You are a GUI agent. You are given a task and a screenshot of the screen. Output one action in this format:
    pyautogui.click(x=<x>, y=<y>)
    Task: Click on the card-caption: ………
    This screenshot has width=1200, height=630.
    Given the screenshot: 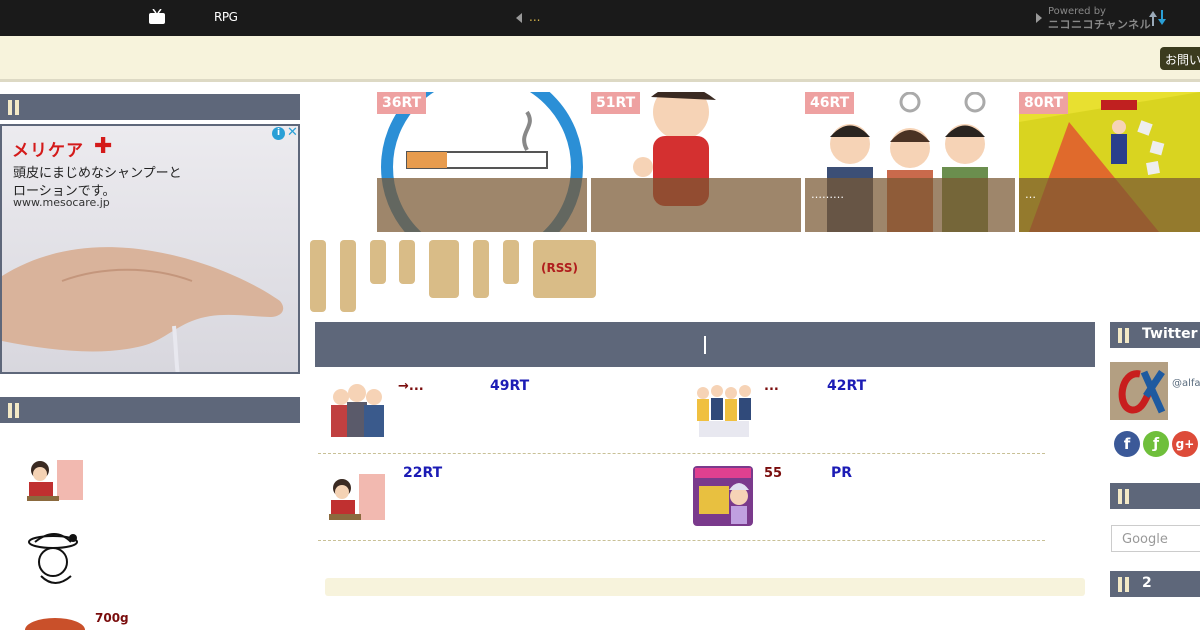 What is the action you would take?
    pyautogui.click(x=827, y=194)
    